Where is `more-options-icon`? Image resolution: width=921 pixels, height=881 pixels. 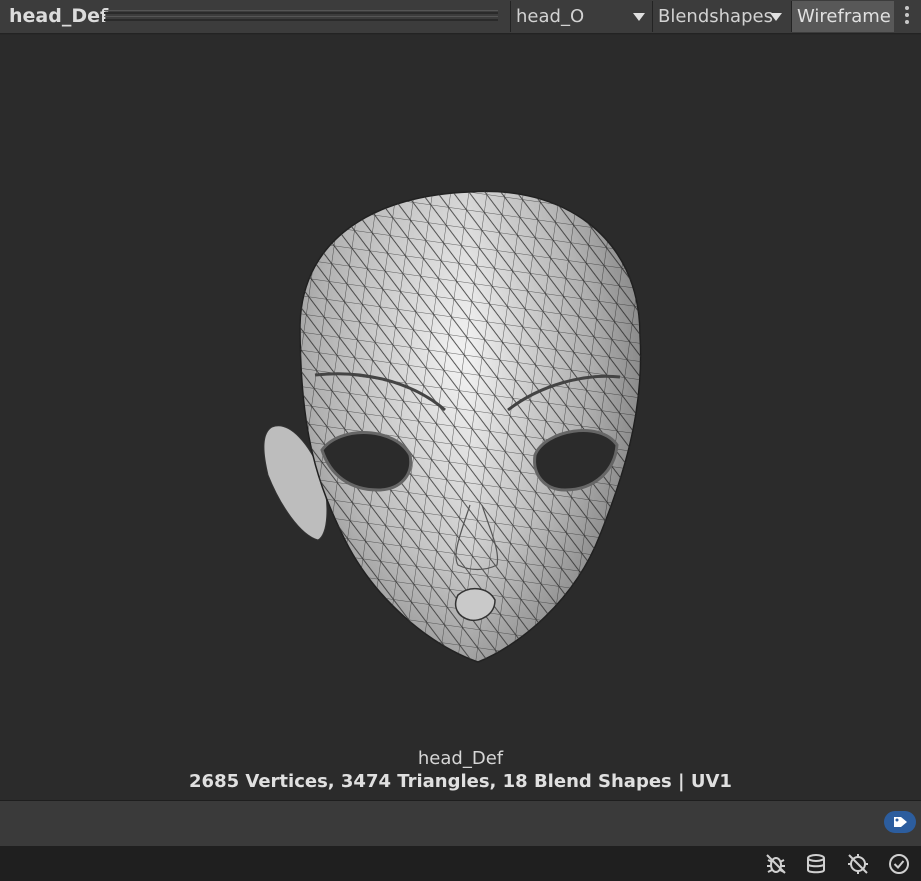 more-options-icon is located at coordinates (907, 17).